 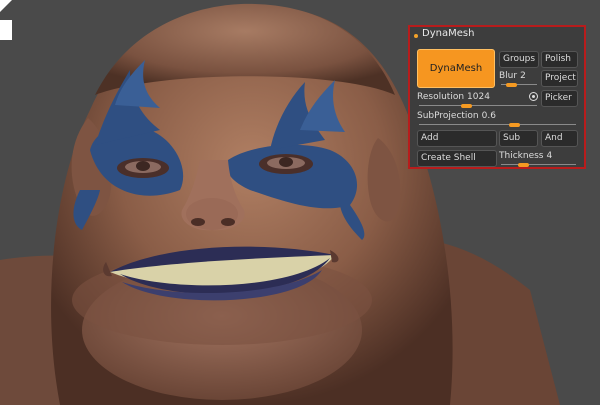 I want to click on project-button: Project, so click(x=559, y=78).